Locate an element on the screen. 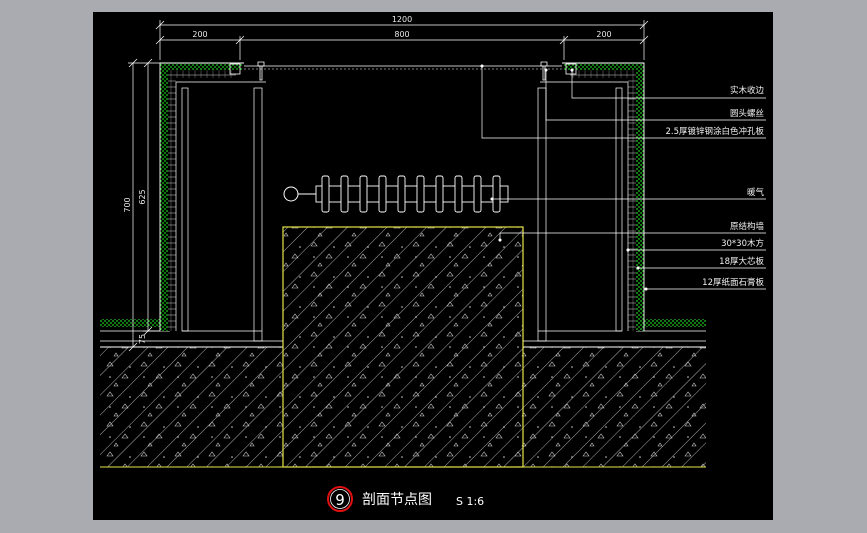 This screenshot has width=867, height=533. callout-solid-wood-trim: 实木收边 is located at coordinates (747, 90).